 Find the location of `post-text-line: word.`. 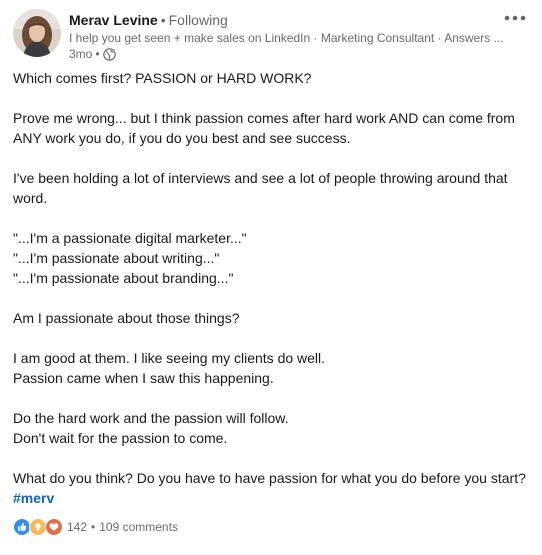

post-text-line: word. is located at coordinates (30, 198).